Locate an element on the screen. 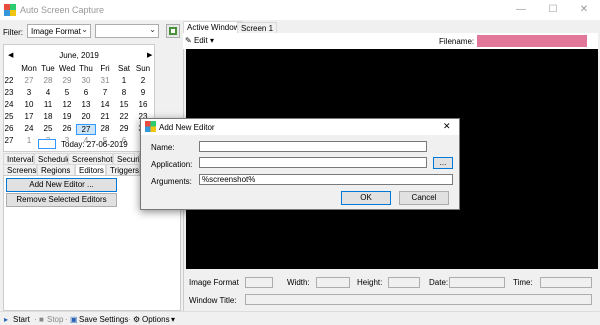 The image size is (600, 325). edit-menu: ✎ Edit ▾ is located at coordinates (199, 40).